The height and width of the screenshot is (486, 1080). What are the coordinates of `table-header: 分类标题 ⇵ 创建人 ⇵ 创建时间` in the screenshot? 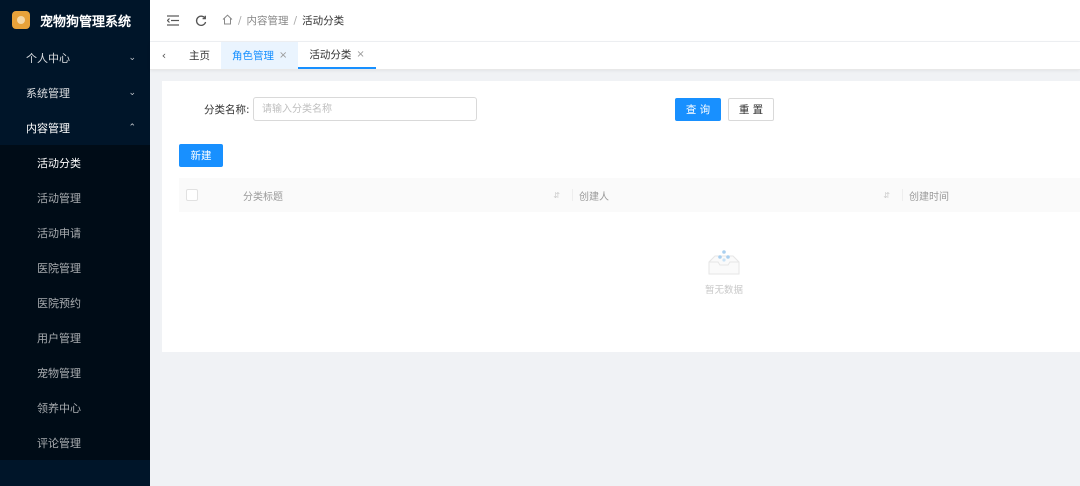 It's located at (629, 195).